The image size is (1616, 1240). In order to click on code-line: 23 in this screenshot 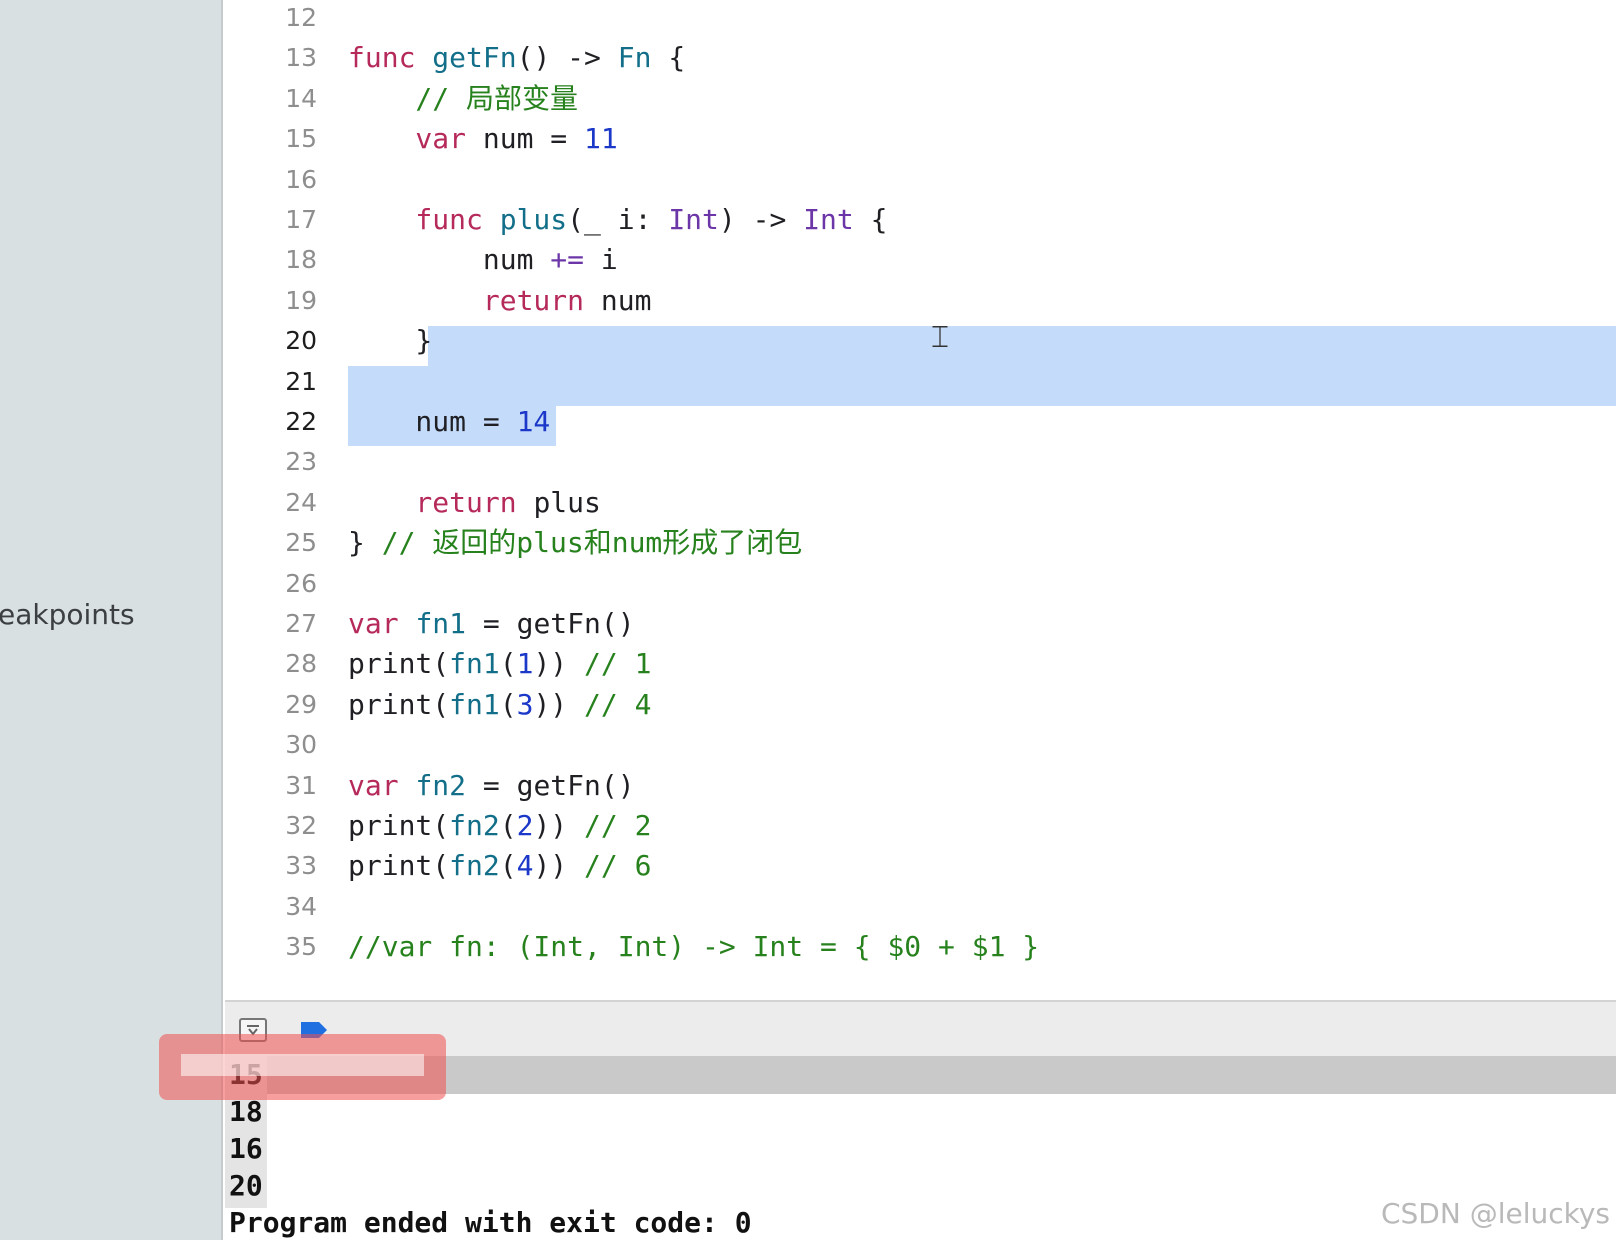, I will do `click(920, 462)`.